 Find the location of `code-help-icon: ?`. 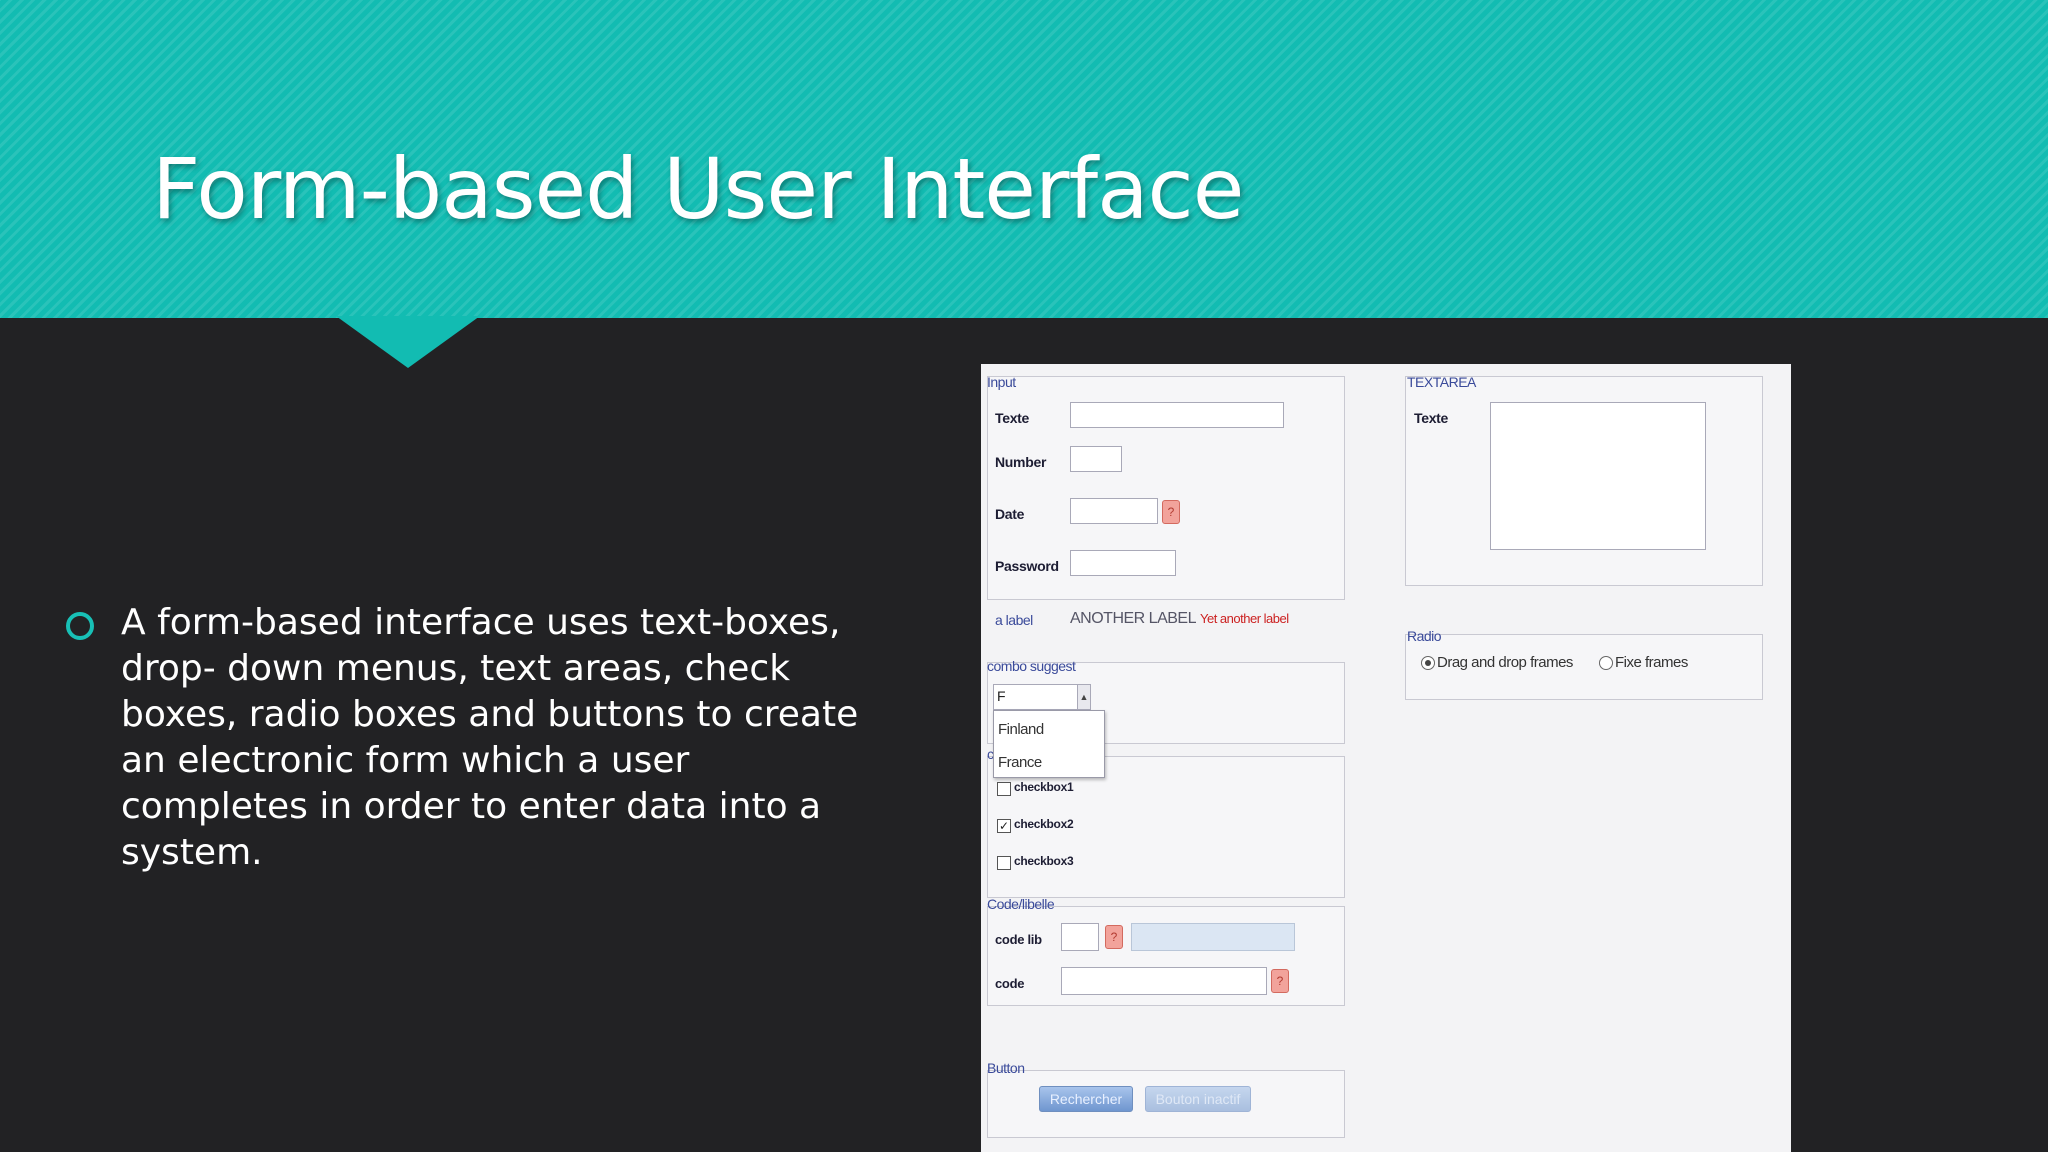

code-help-icon: ? is located at coordinates (1280, 981).